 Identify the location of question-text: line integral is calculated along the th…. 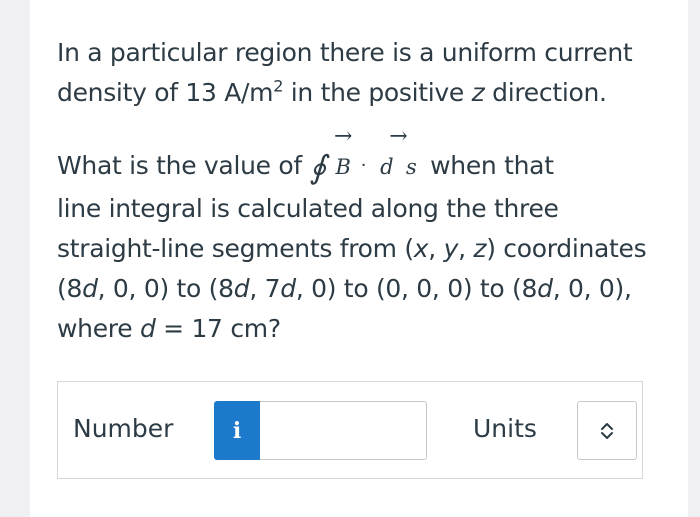
(308, 208).